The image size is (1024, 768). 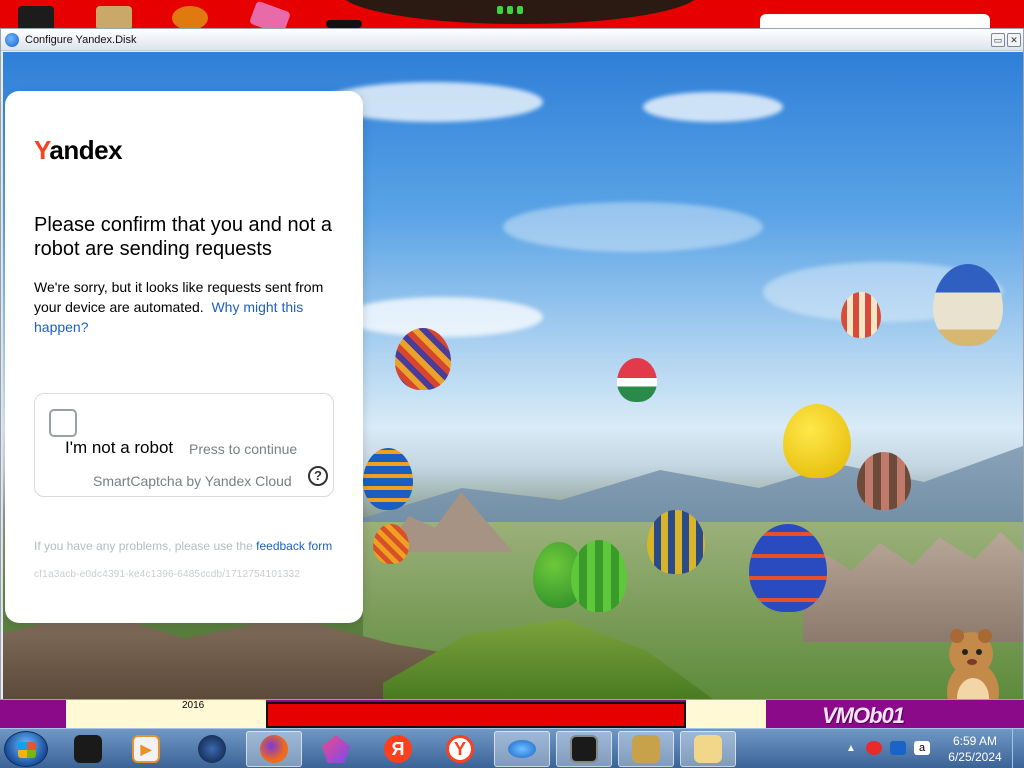 I want to click on tray-app-icon, so click(x=874, y=748).